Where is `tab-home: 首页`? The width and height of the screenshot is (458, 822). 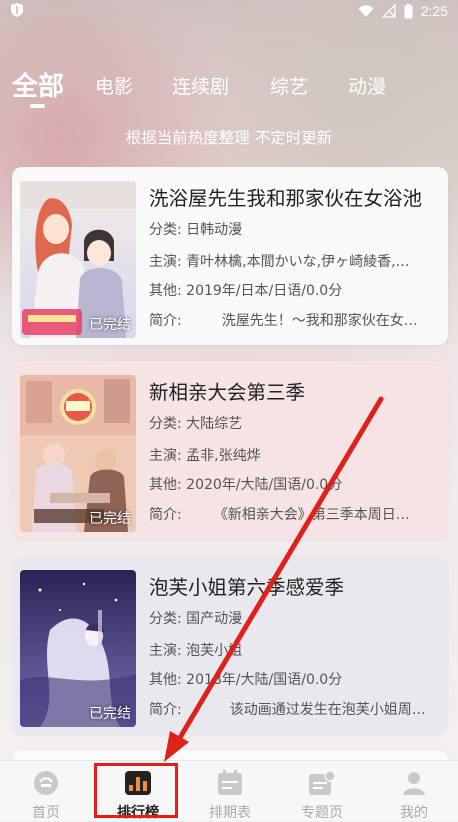
tab-home: 首页 is located at coordinates (46, 791).